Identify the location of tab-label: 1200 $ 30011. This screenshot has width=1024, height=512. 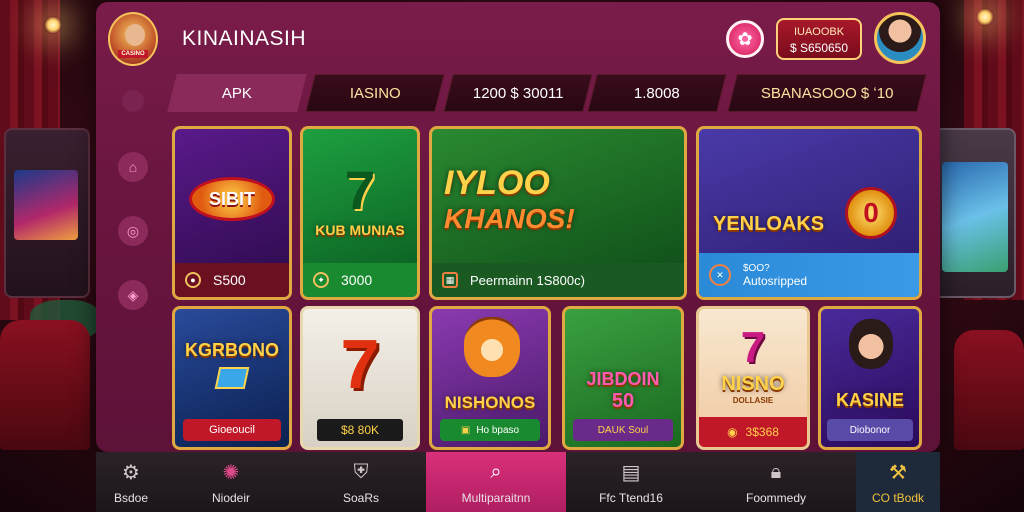
(518, 93).